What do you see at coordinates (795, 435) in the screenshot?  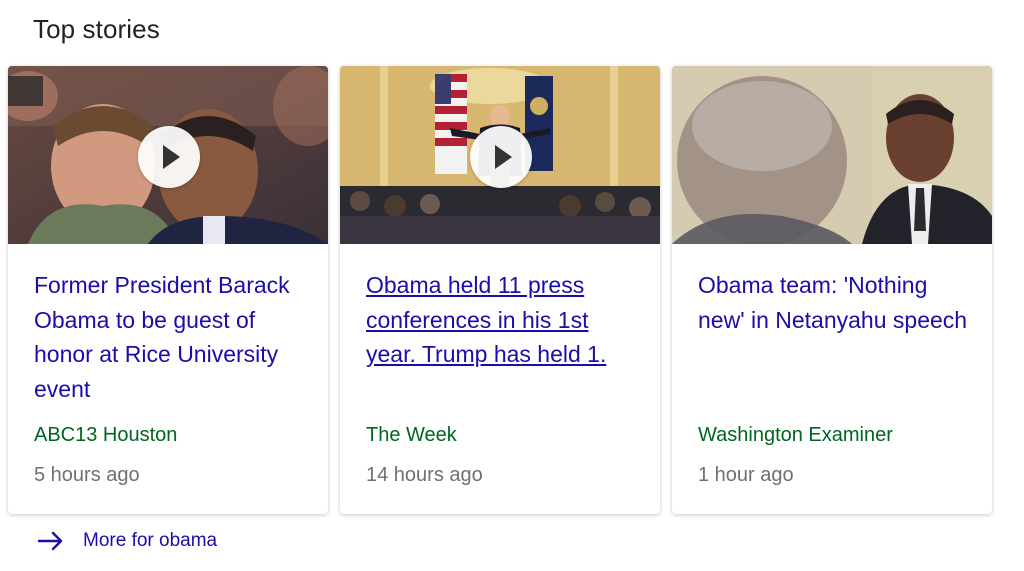 I see `story-source: Washington Examiner` at bounding box center [795, 435].